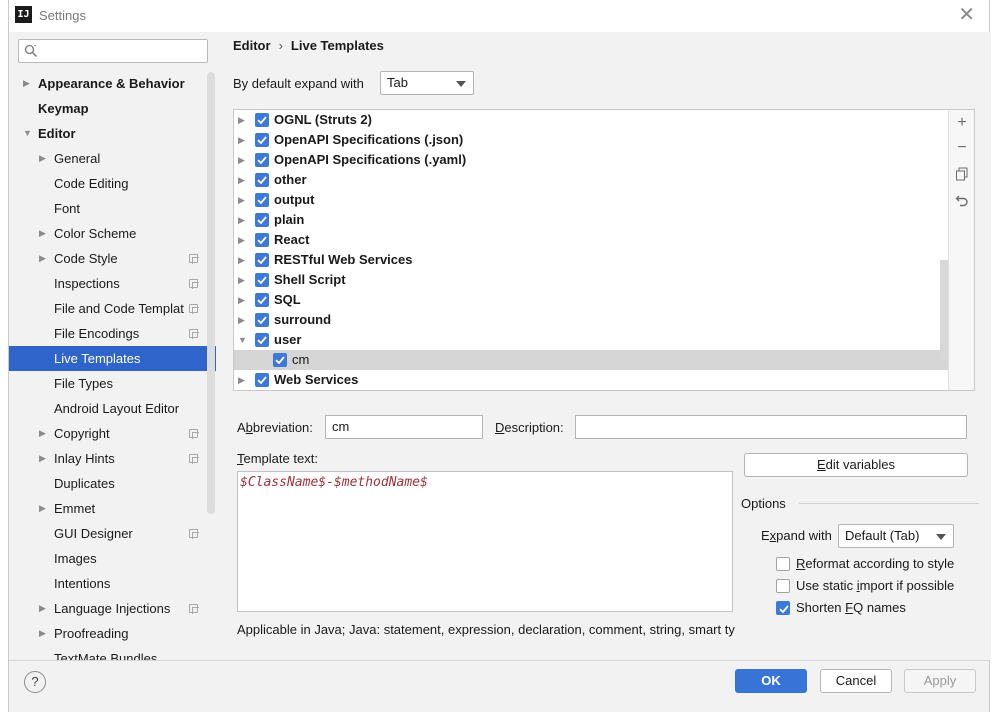  I want to click on add-icon: +, so click(962, 123).